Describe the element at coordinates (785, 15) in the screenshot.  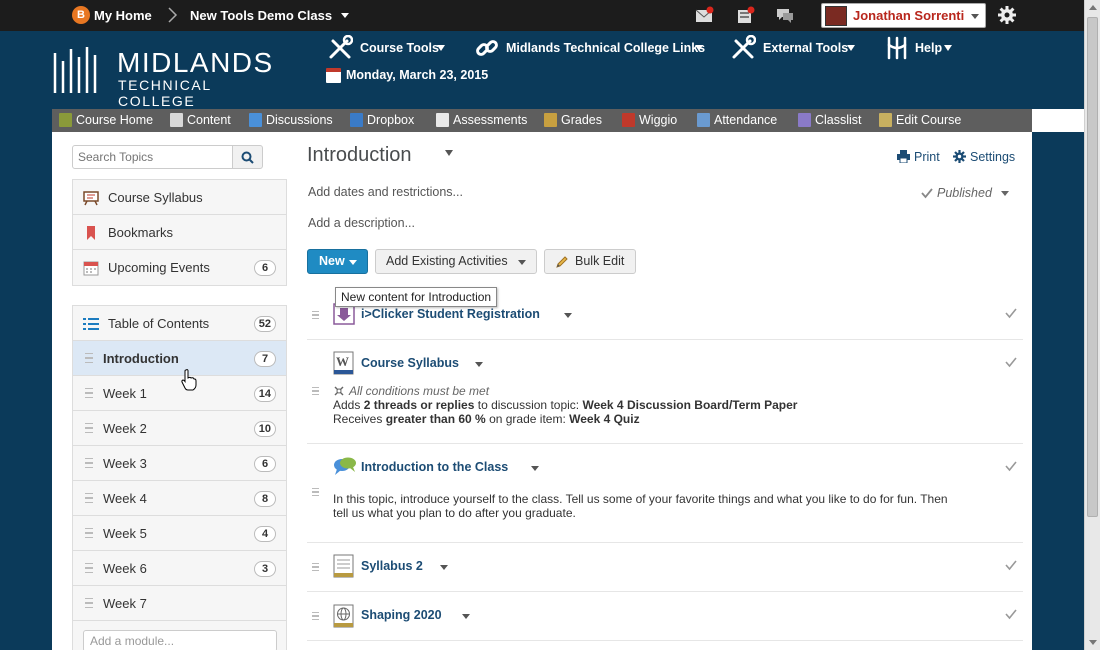
I see `messages-icon` at that location.